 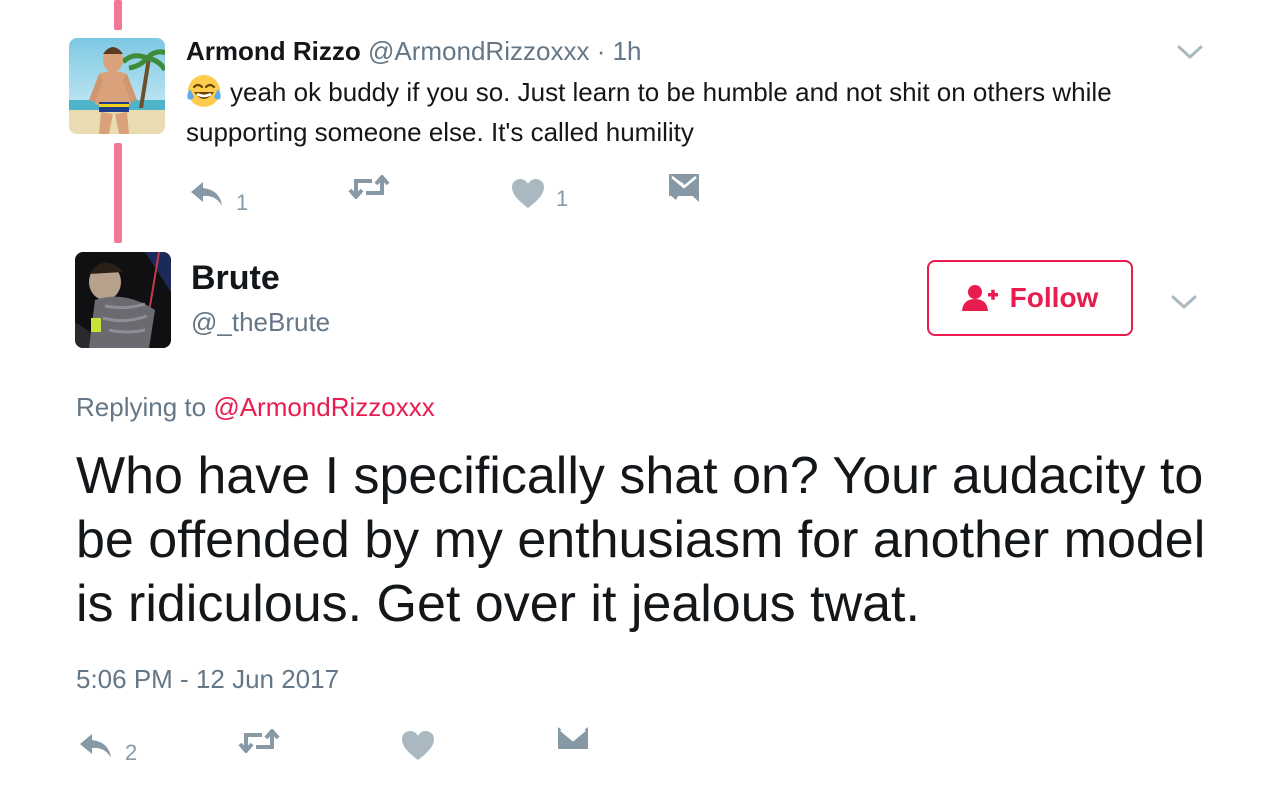 What do you see at coordinates (207, 679) in the screenshot?
I see `main-tweet-timestamp: 5:06 PM - 12 Jun 2017` at bounding box center [207, 679].